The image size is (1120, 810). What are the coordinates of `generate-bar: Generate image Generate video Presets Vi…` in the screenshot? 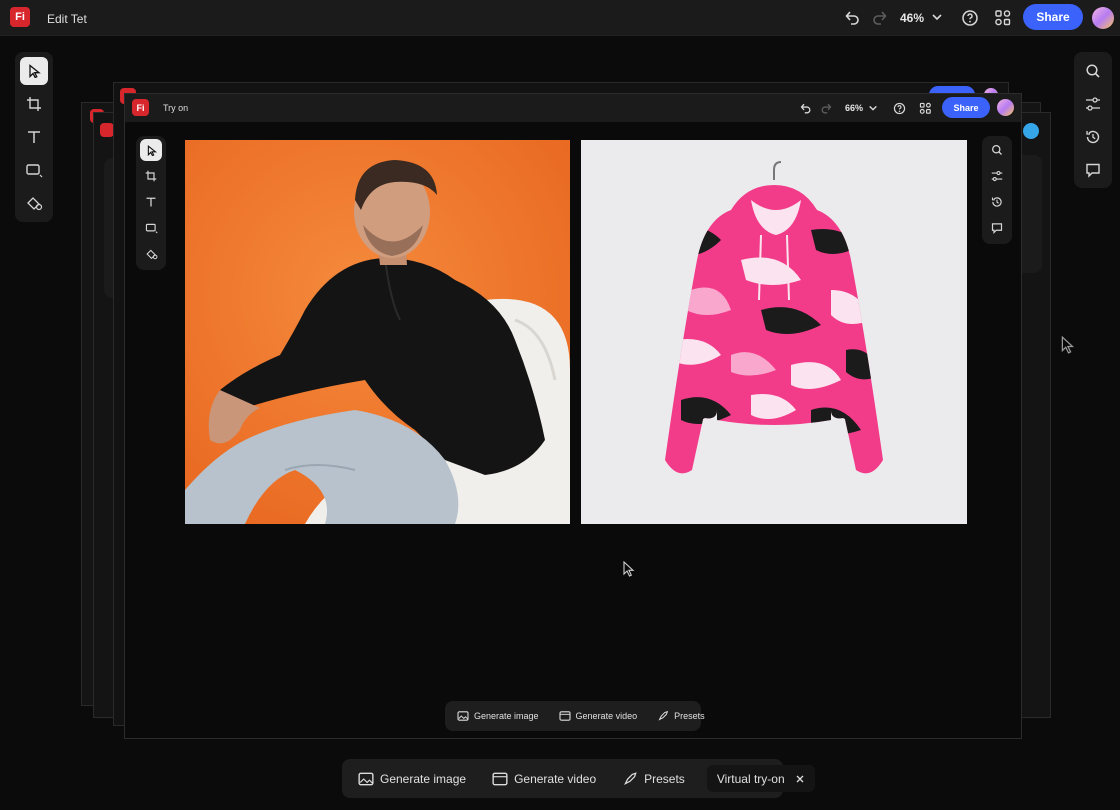 It's located at (578, 778).